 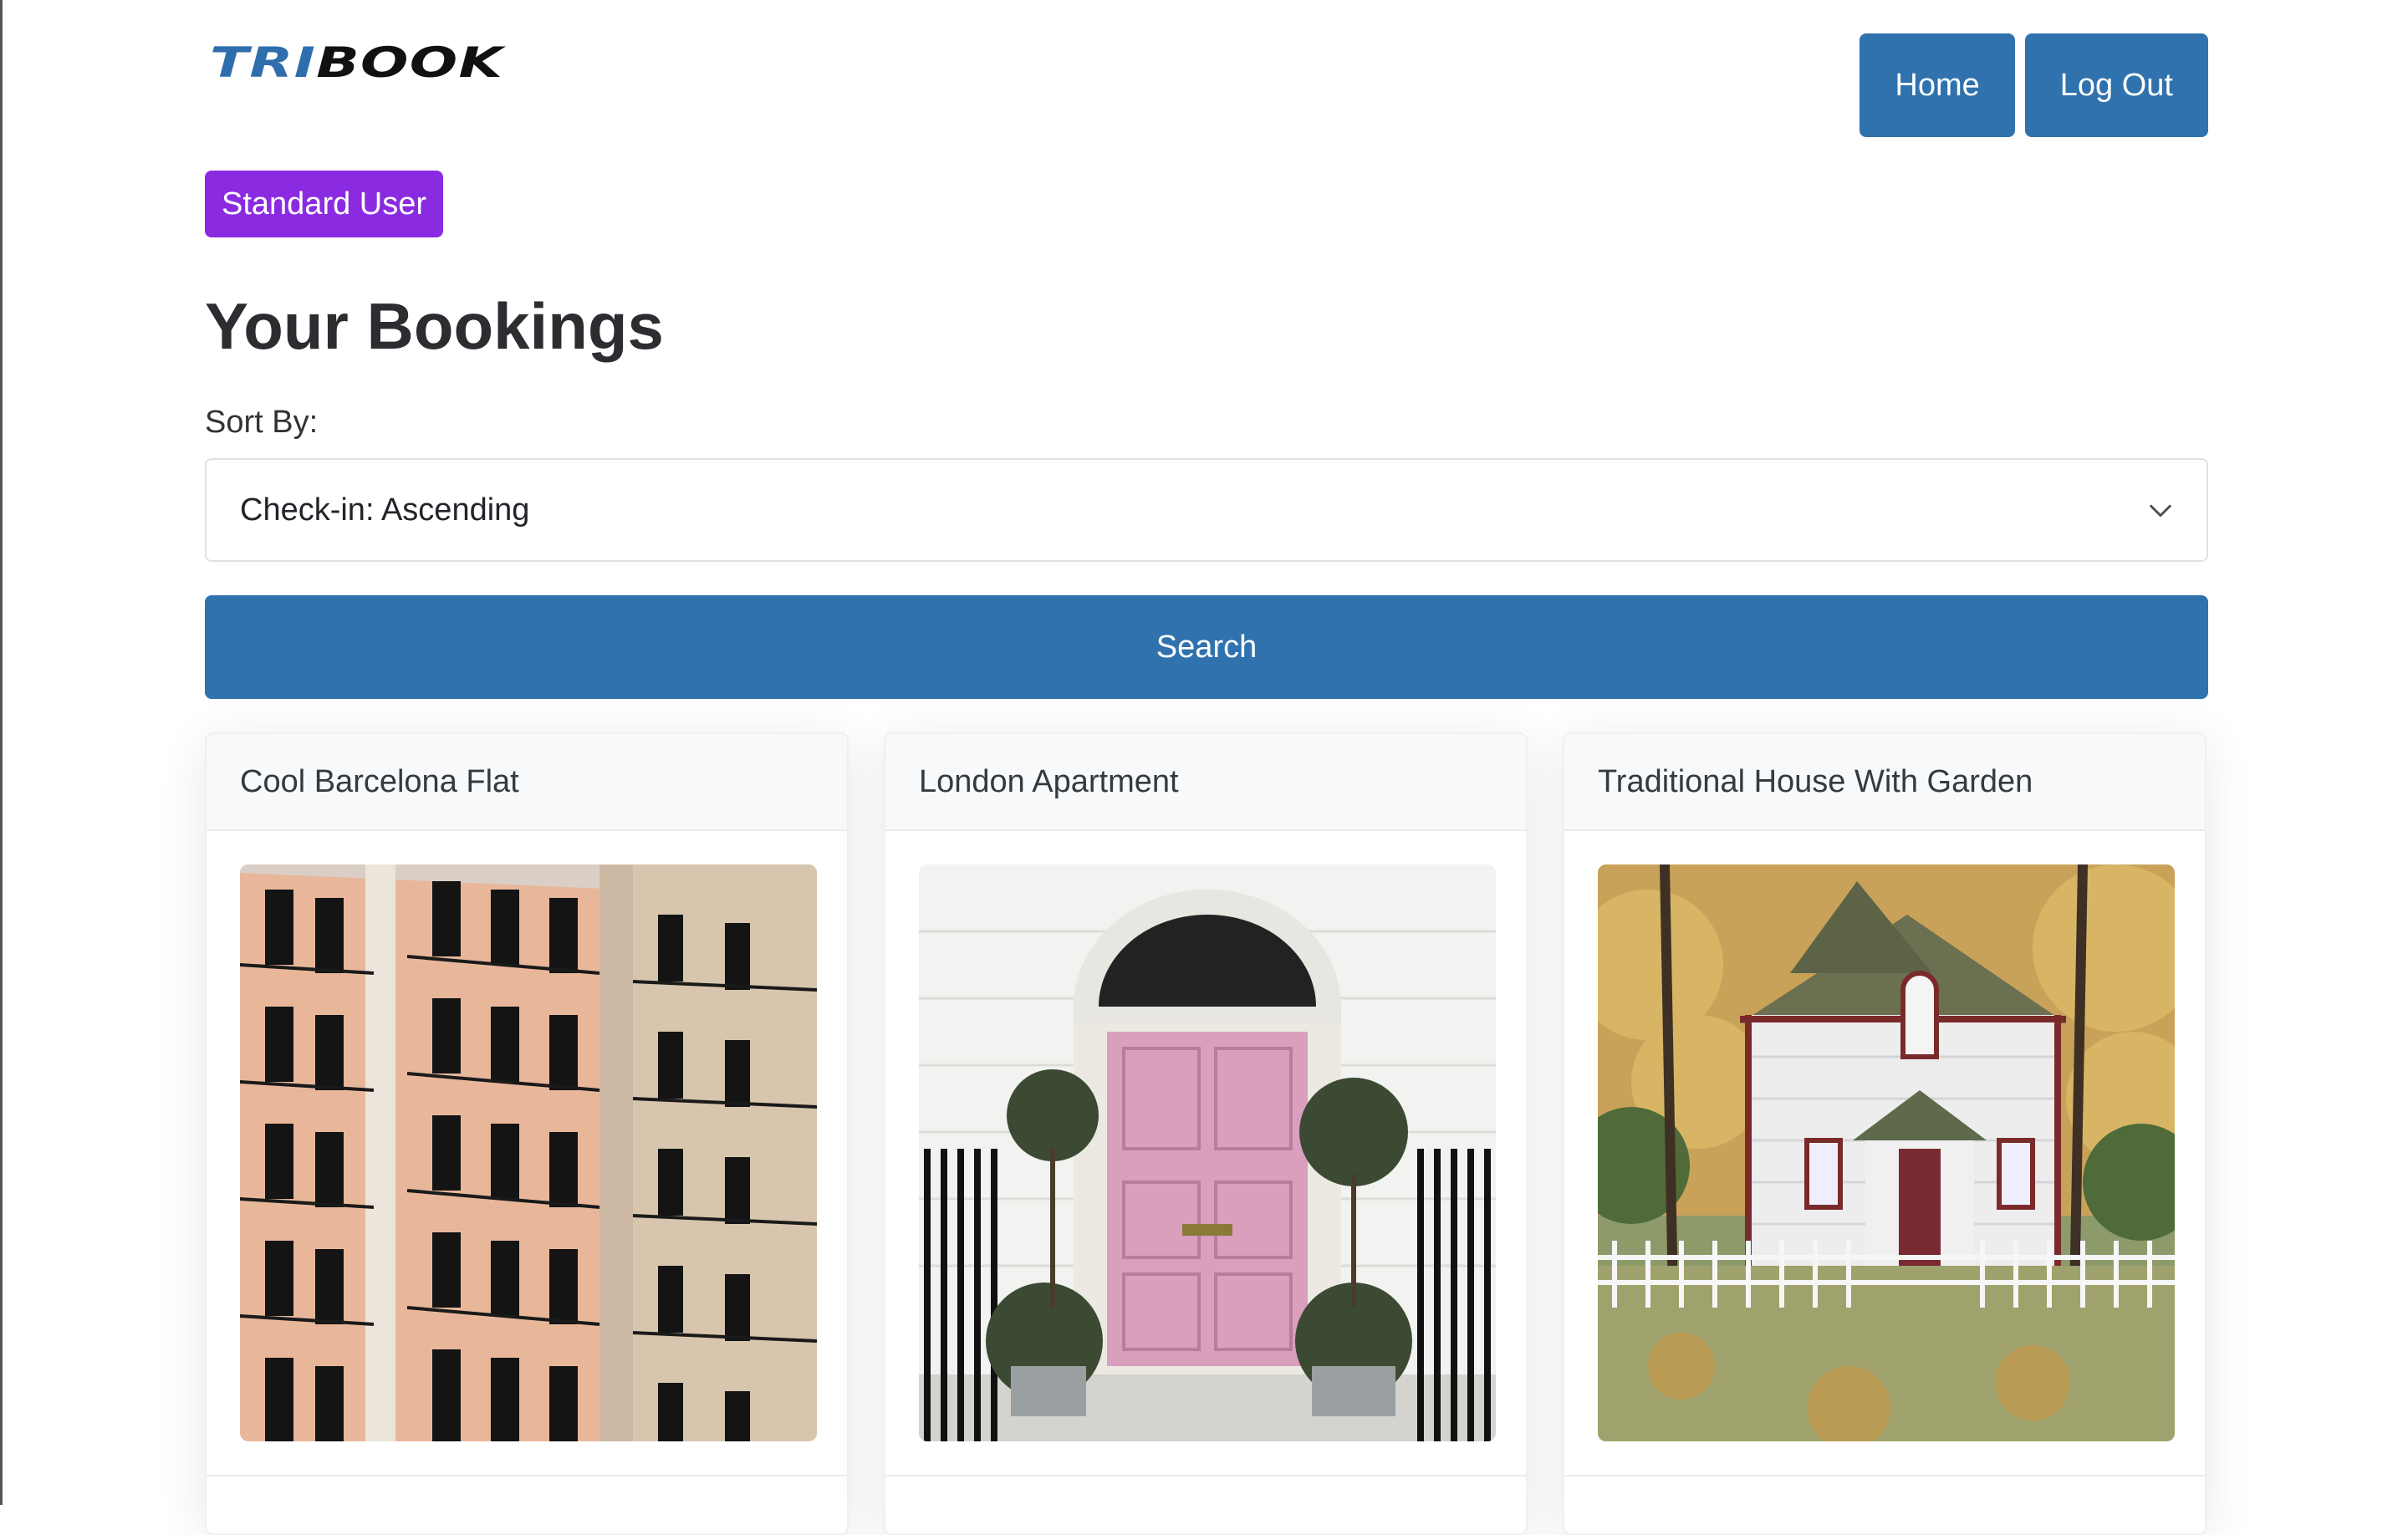 I want to click on booking-card: Cool Barcelona Flat, so click(x=527, y=1133).